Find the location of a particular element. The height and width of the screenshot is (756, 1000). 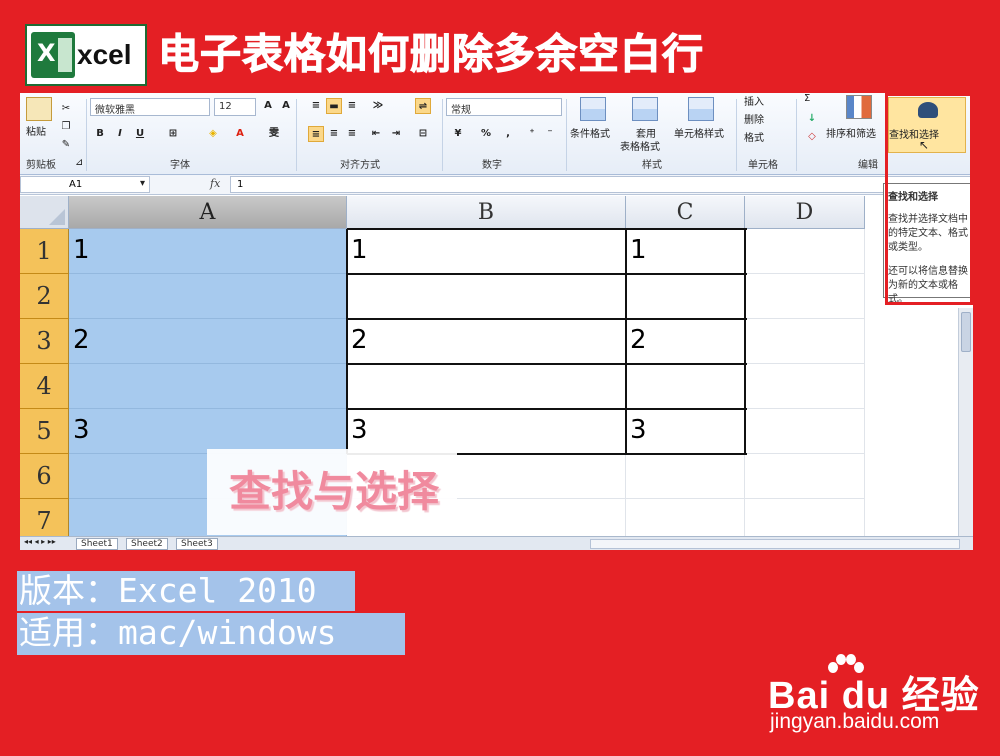

name-box: A1 is located at coordinates (85, 184).